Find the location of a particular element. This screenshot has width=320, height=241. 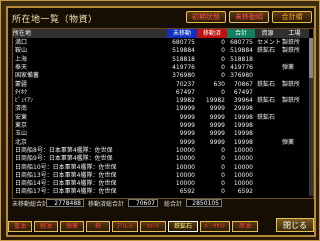

table-row: 鞍山 519884 0 519884 鉄鉱石 製鉄所 is located at coordinates (163, 50).